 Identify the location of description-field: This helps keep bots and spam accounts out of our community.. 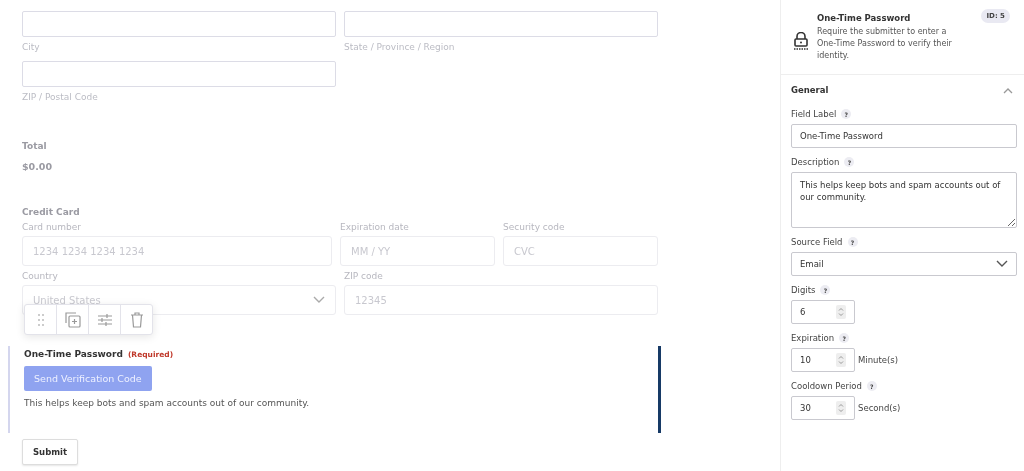
(904, 200).